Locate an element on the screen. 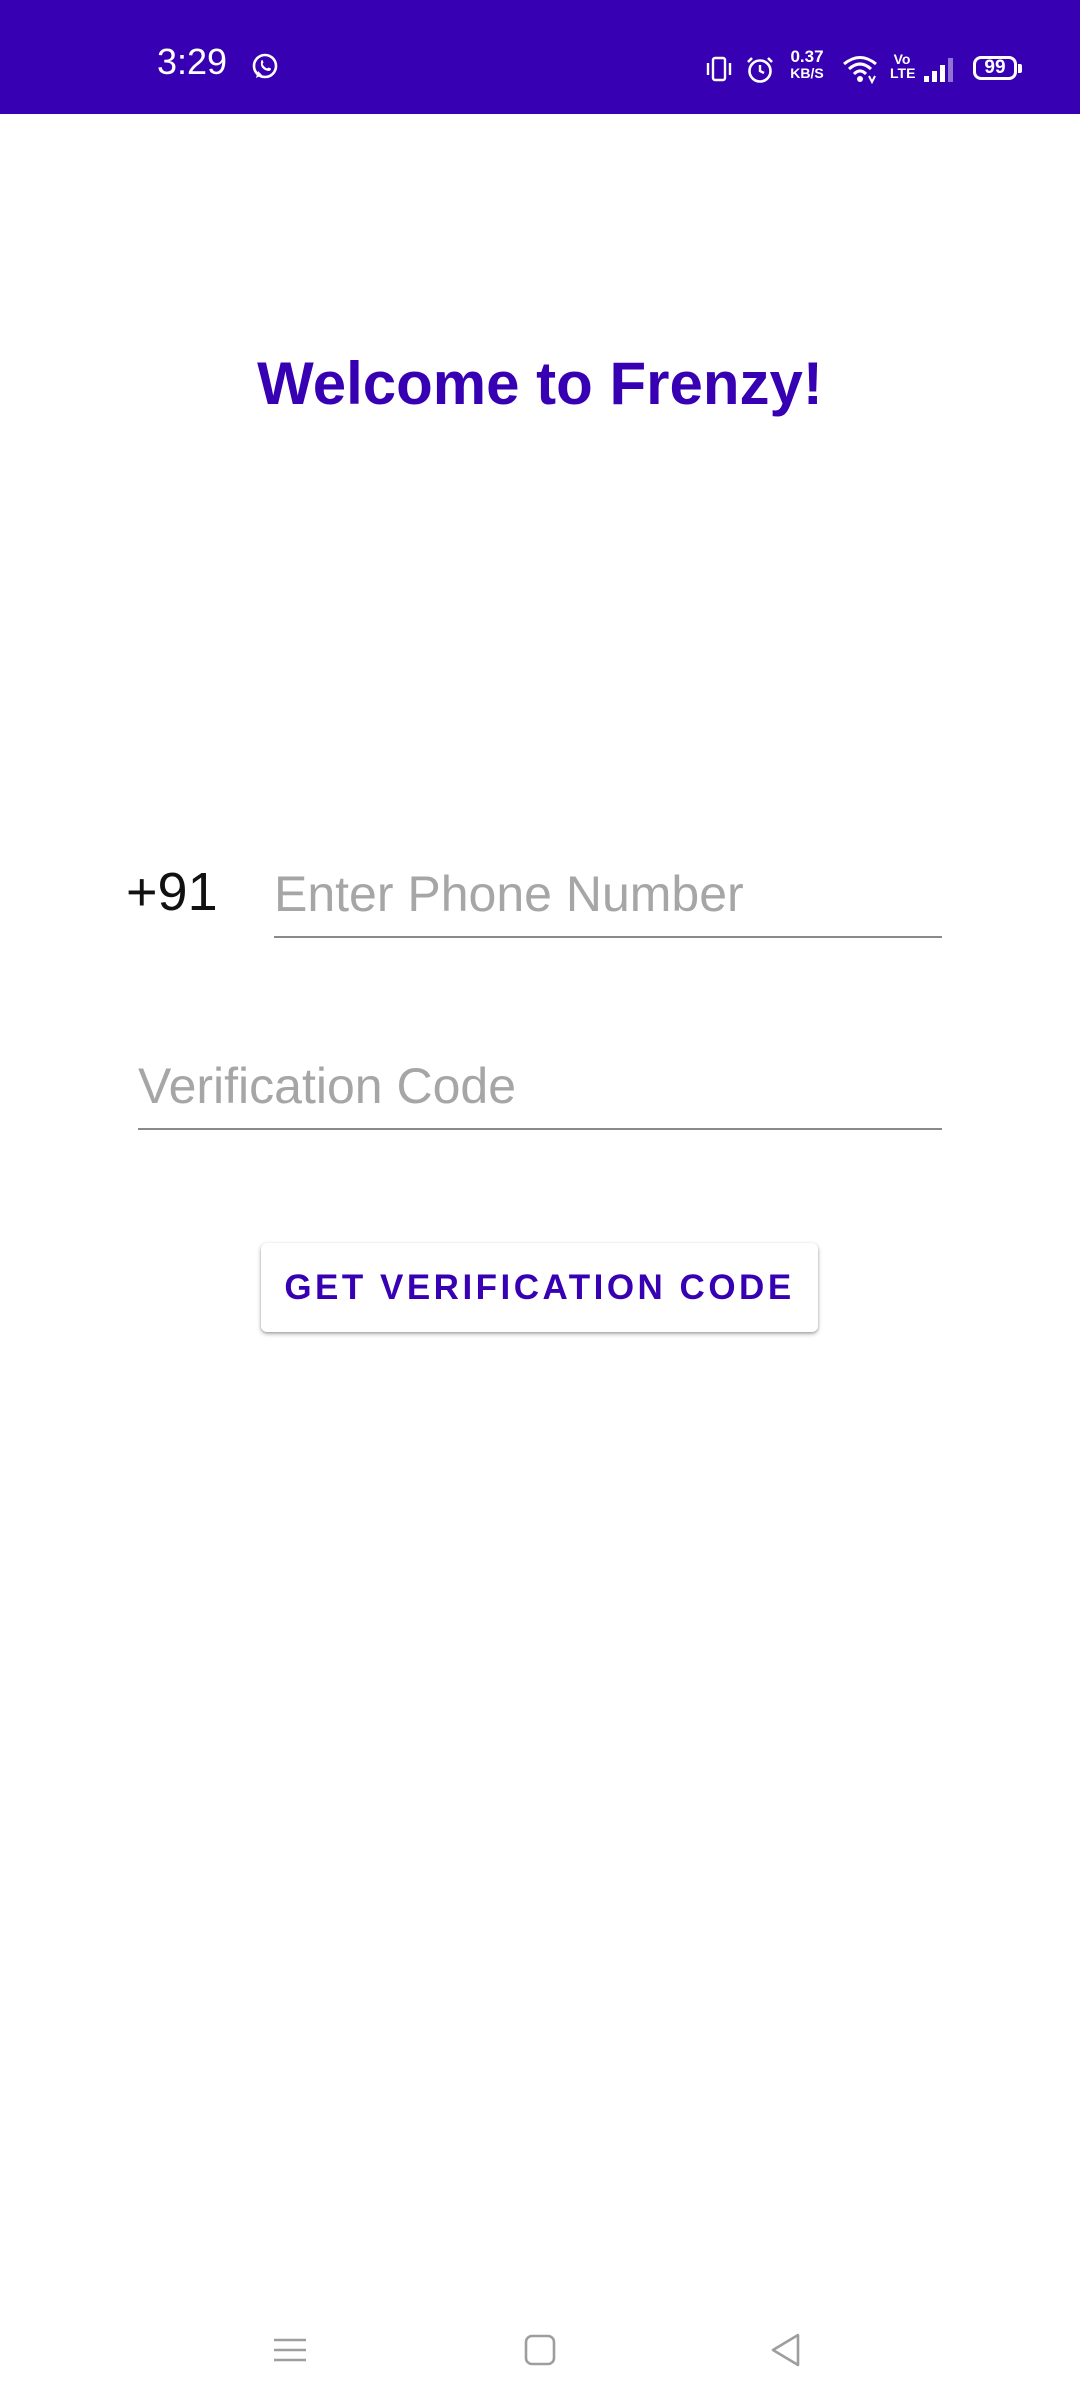 This screenshot has height=2400, width=1080. alarm-icon is located at coordinates (760, 70).